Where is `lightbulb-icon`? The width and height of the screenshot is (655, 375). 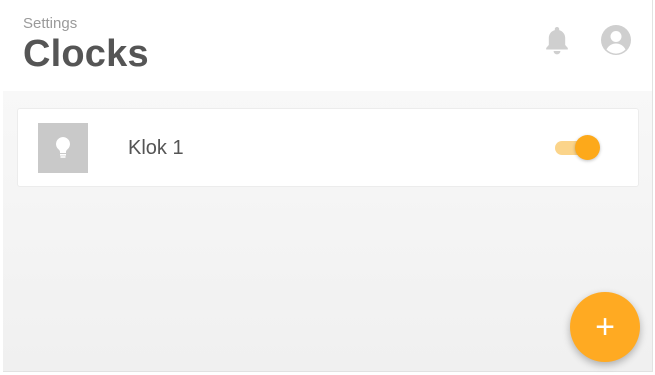 lightbulb-icon is located at coordinates (63, 147).